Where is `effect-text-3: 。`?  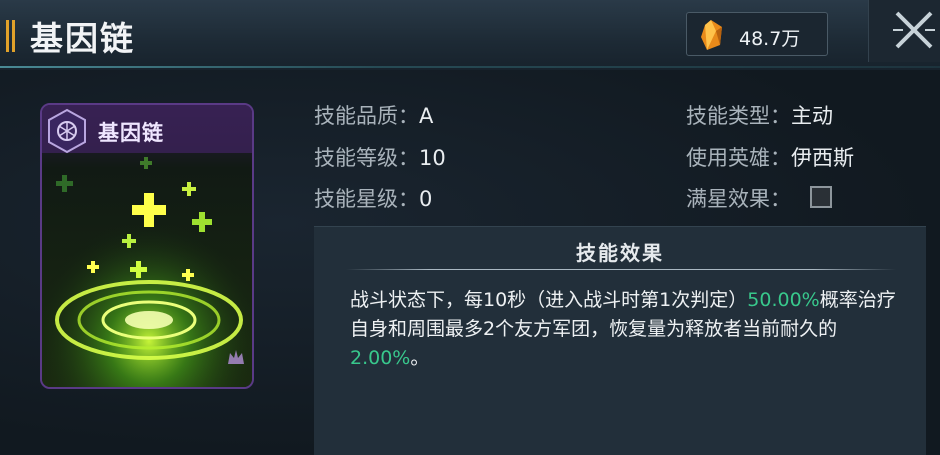 effect-text-3: 。 is located at coordinates (420, 358).